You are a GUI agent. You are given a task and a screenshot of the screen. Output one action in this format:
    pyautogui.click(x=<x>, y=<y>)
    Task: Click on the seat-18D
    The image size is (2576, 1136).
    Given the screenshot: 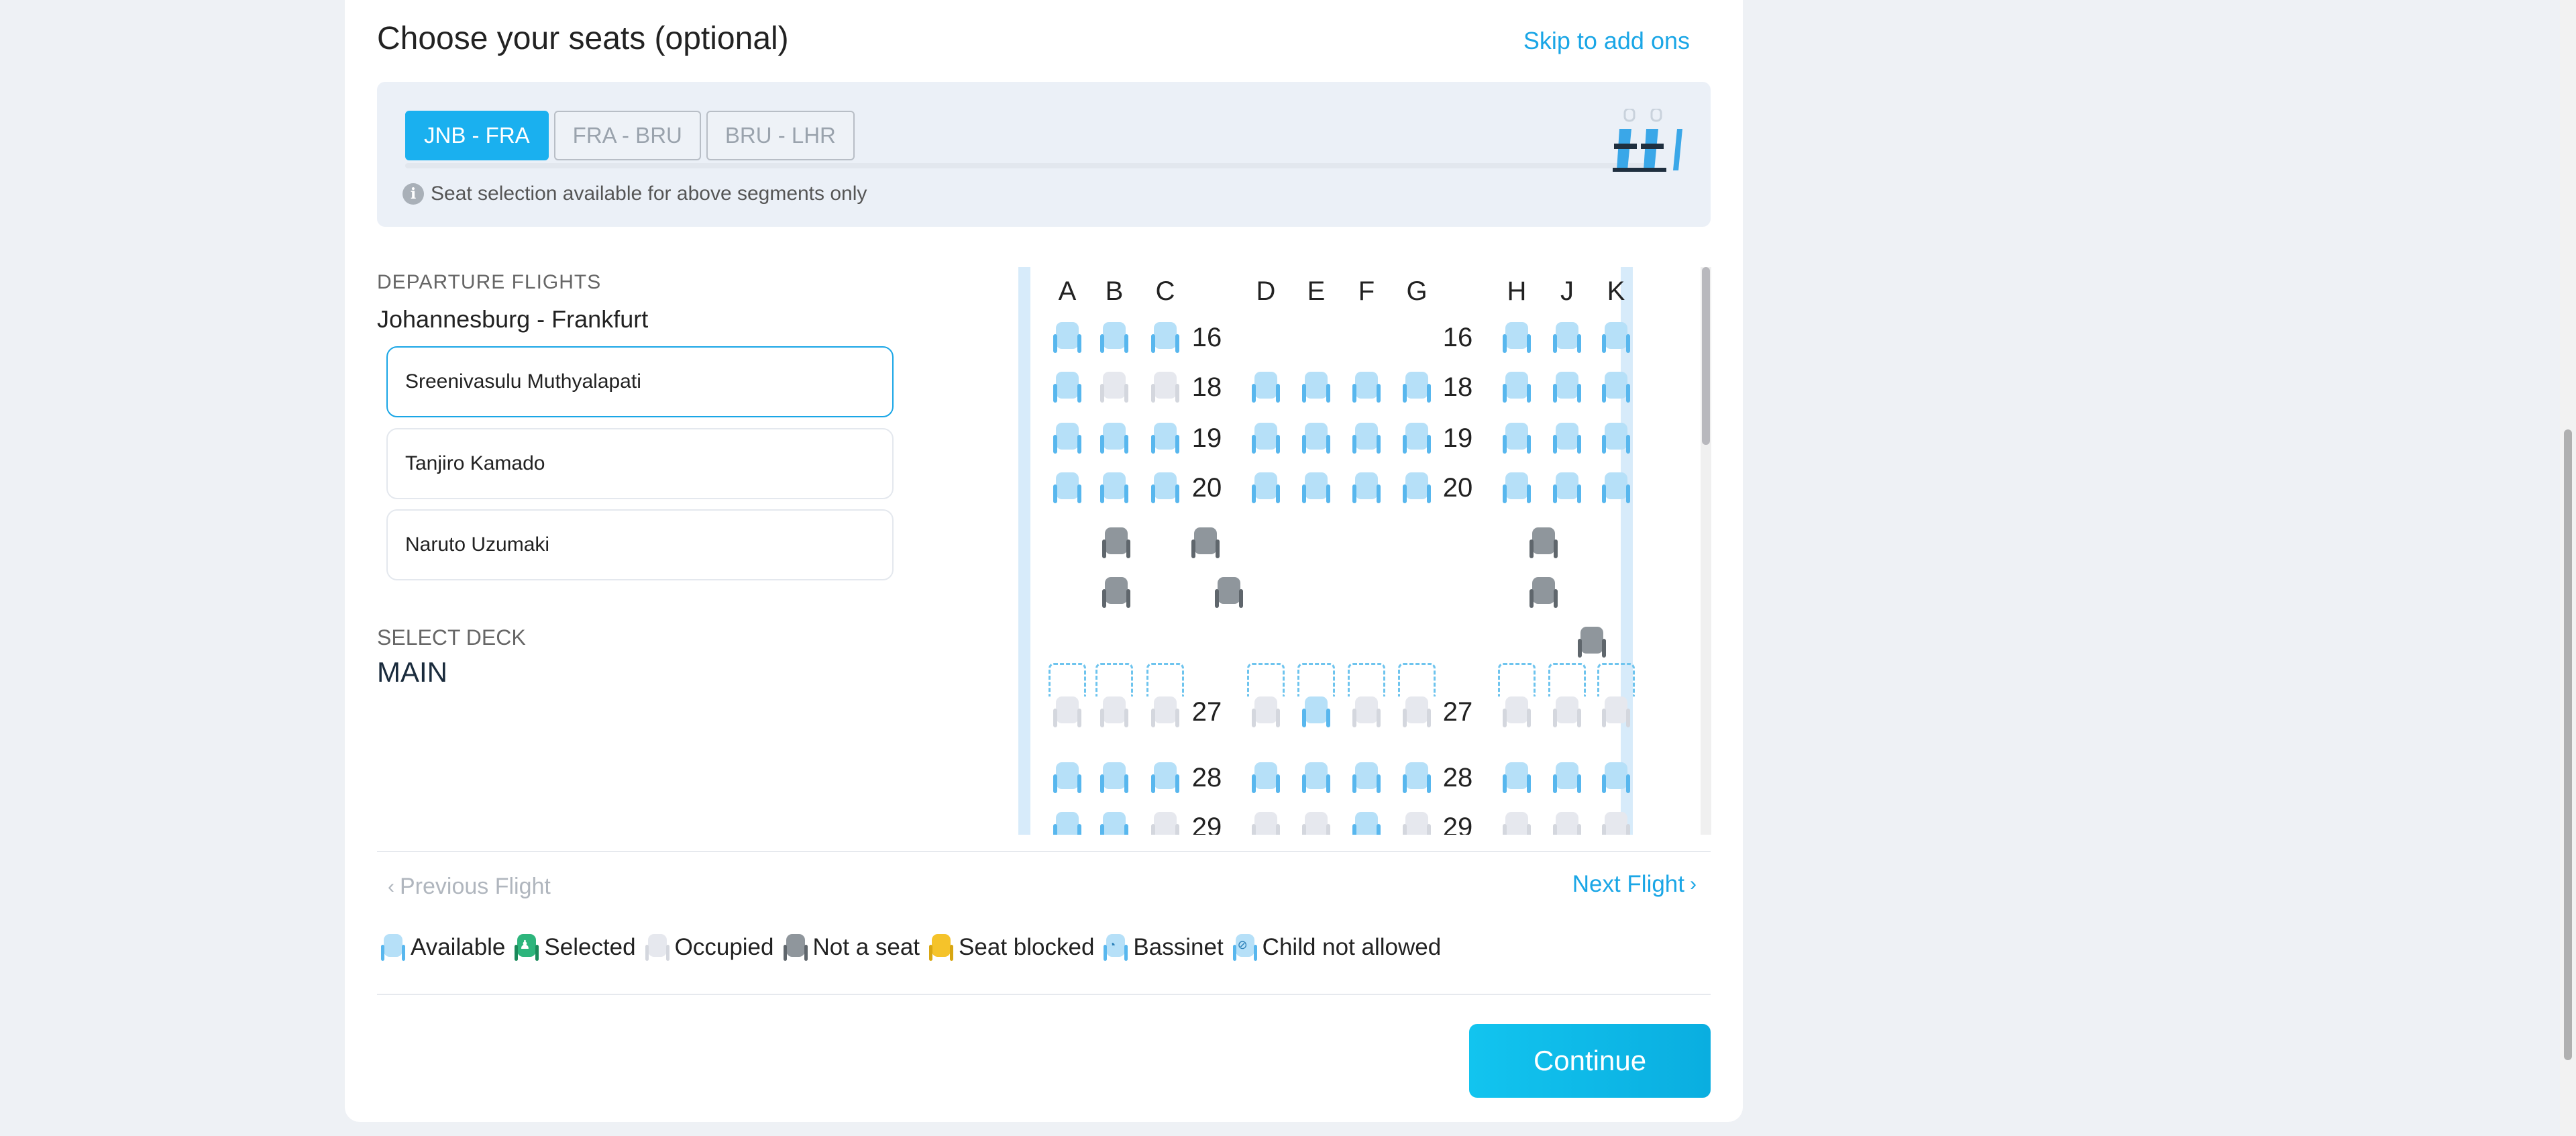 What is the action you would take?
    pyautogui.click(x=1266, y=388)
    